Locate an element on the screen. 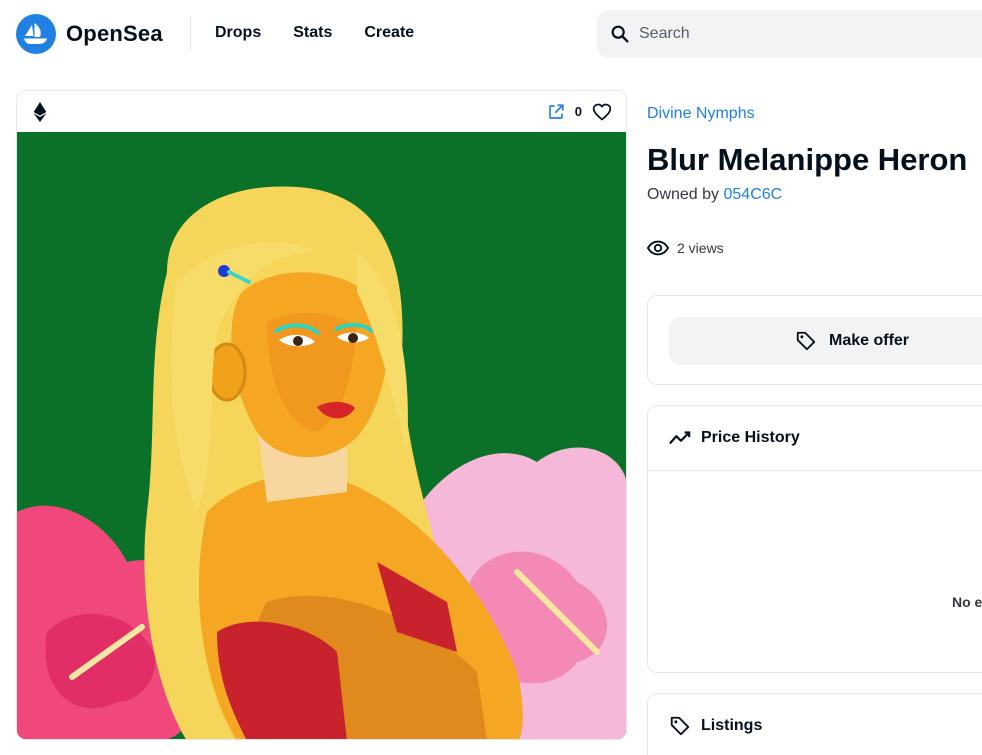 This screenshot has height=755, width=982. listings-title: Listings is located at coordinates (732, 725).